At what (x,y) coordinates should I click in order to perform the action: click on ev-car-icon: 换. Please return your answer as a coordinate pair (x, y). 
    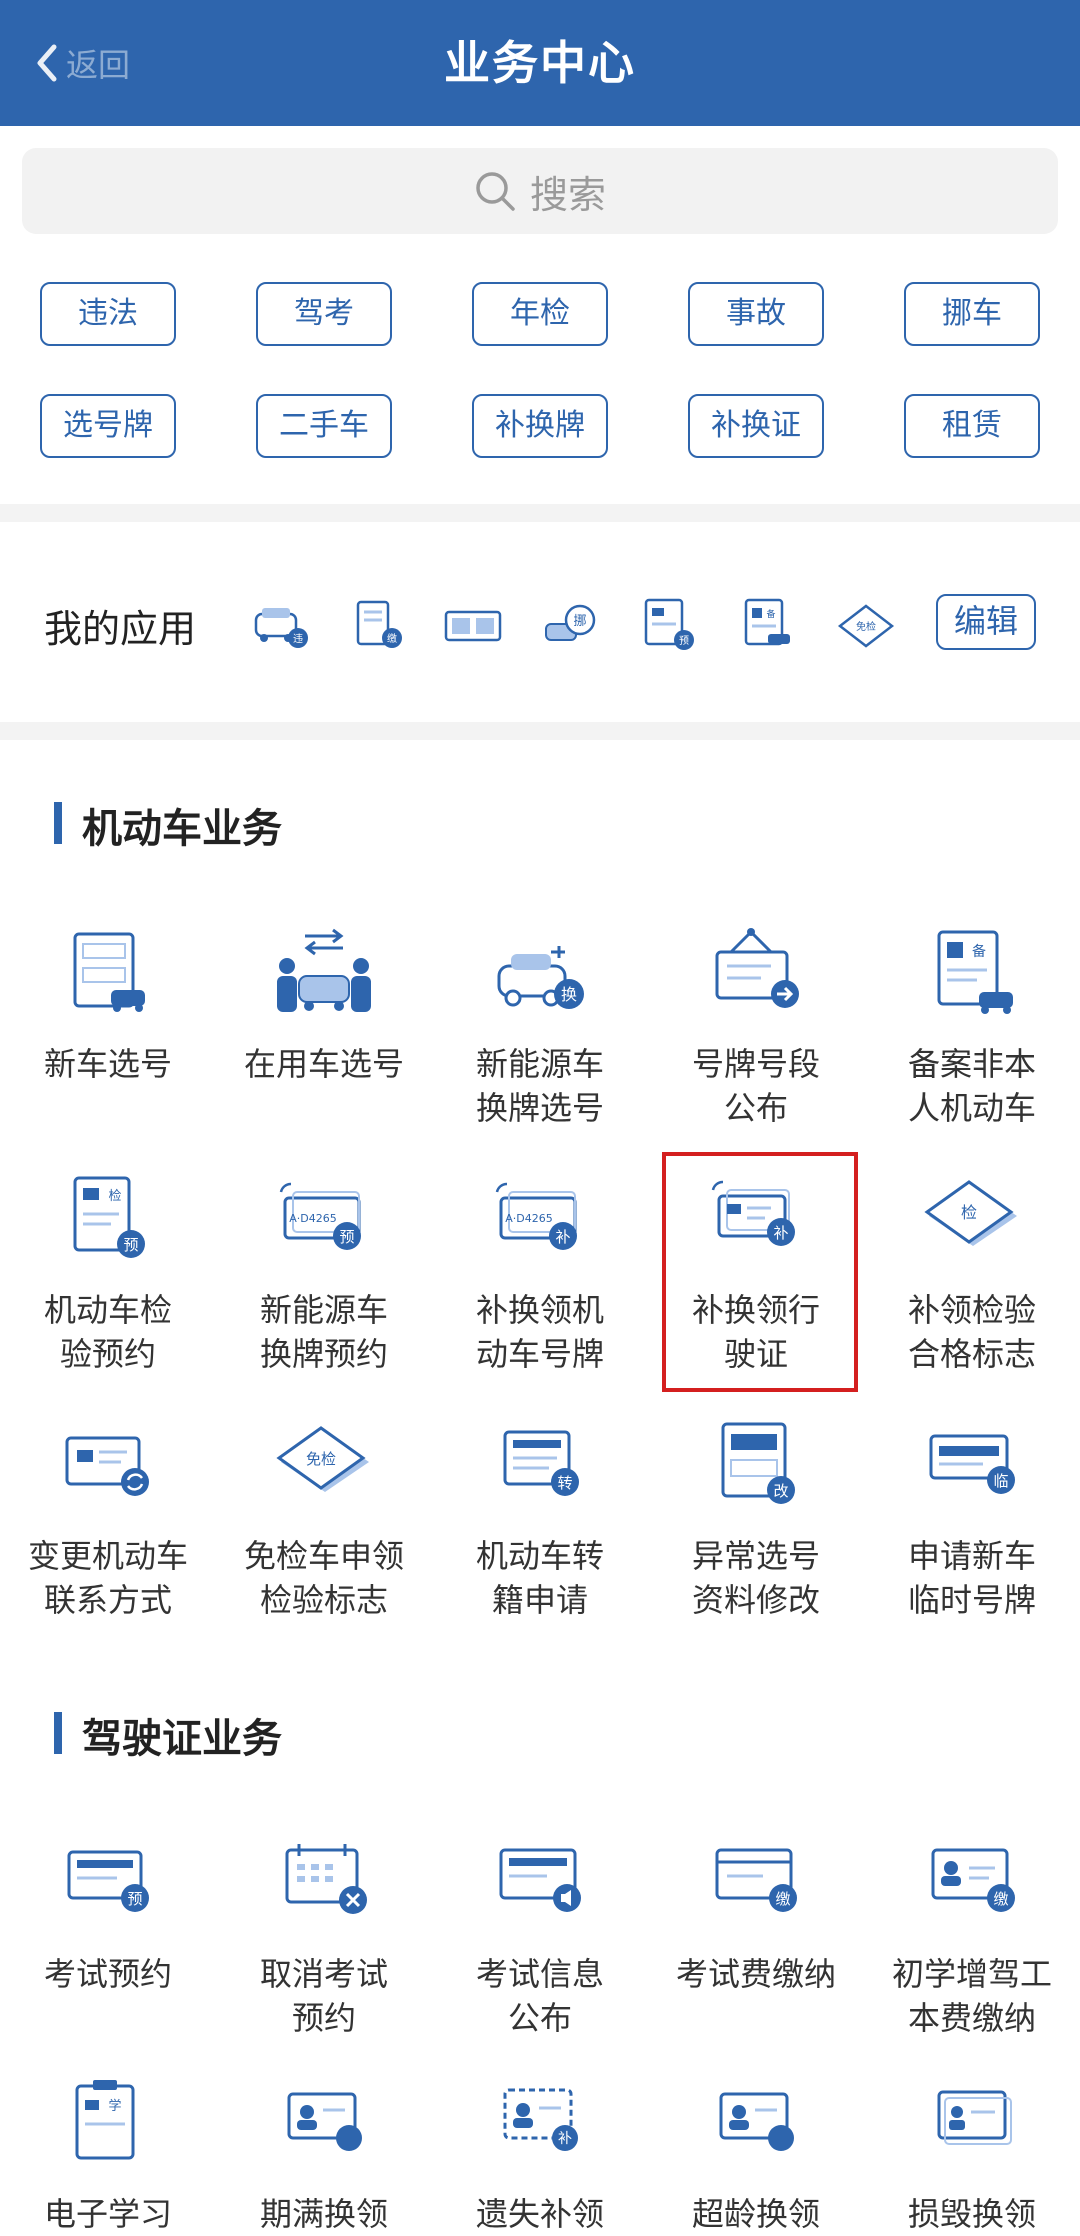
    Looking at the image, I should click on (540, 977).